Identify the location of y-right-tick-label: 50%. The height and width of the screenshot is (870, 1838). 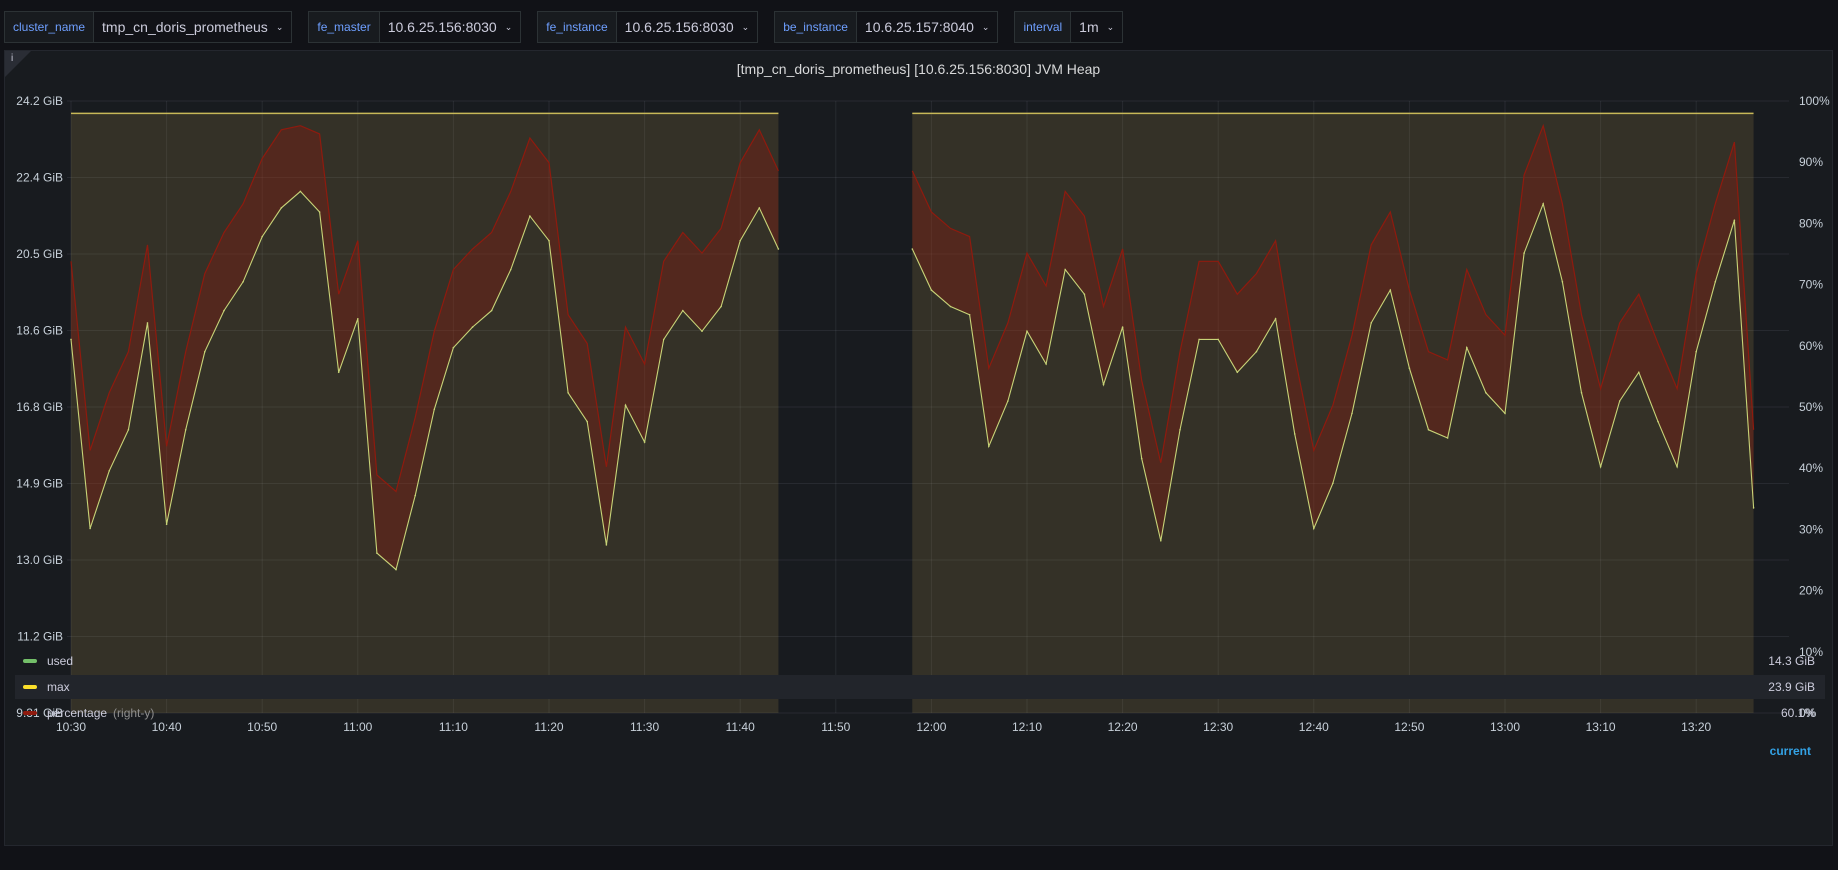
(1811, 407).